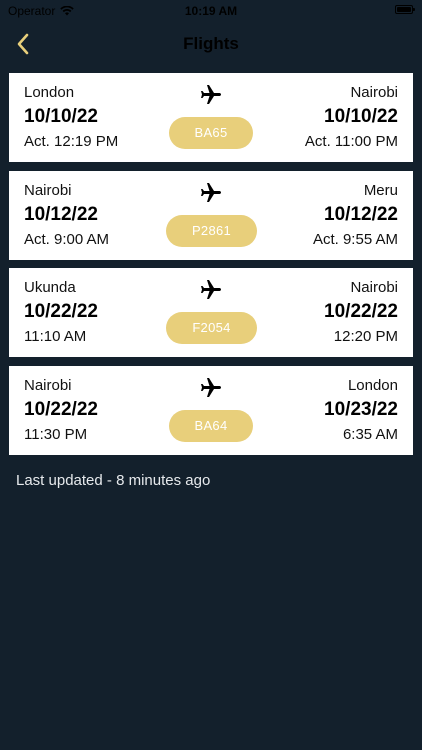 The height and width of the screenshot is (750, 422). I want to click on status-bar: Operator 10:19 AM, so click(211, 11).